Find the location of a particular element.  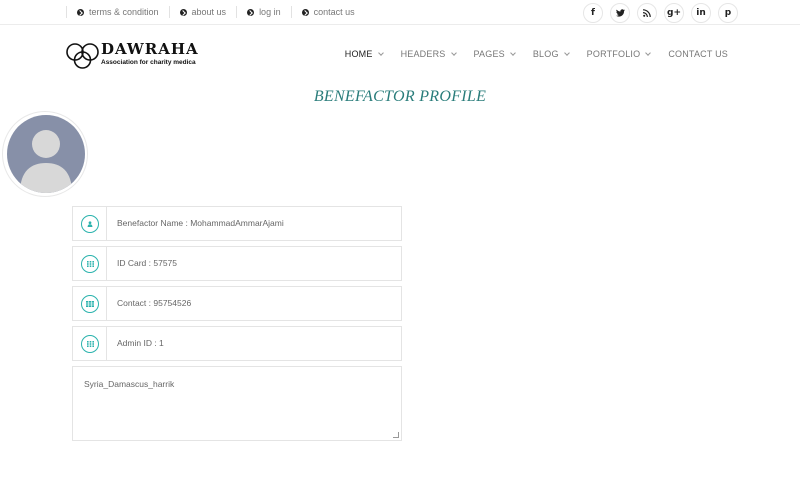

contact-field: Contact : 95754526 is located at coordinates (237, 303).